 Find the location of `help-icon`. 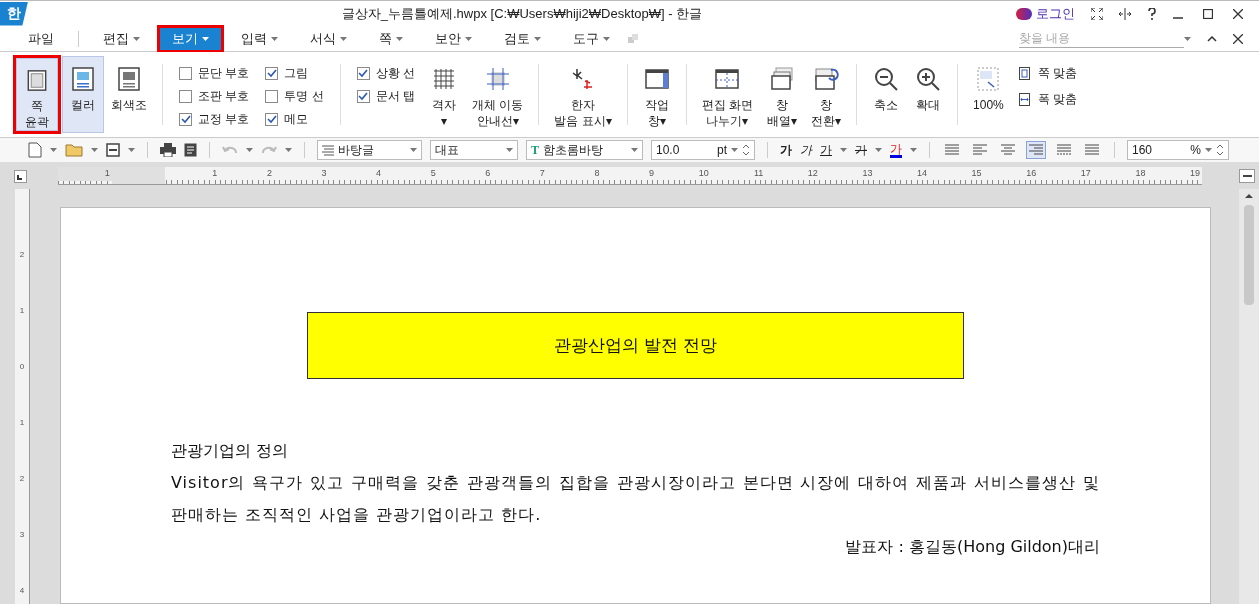

help-icon is located at coordinates (1152, 13).